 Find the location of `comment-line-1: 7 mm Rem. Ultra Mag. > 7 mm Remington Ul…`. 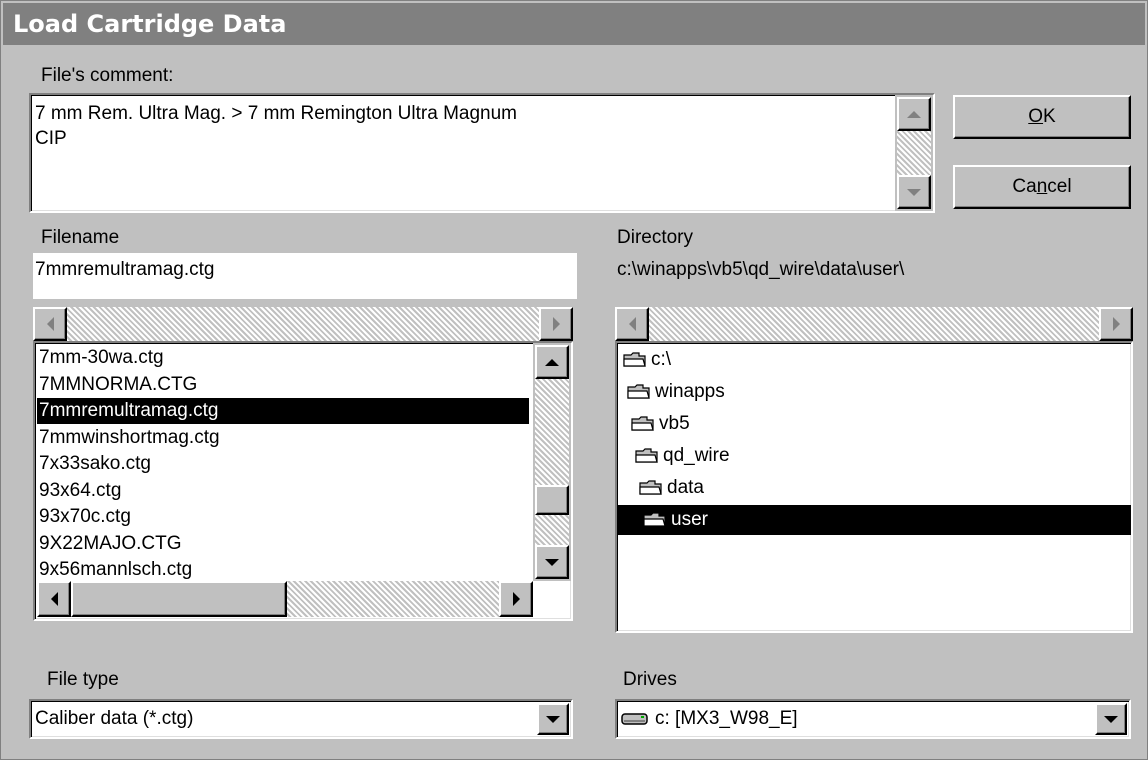

comment-line-1: 7 mm Rem. Ultra Mag. > 7 mm Remington Ul… is located at coordinates (276, 113).